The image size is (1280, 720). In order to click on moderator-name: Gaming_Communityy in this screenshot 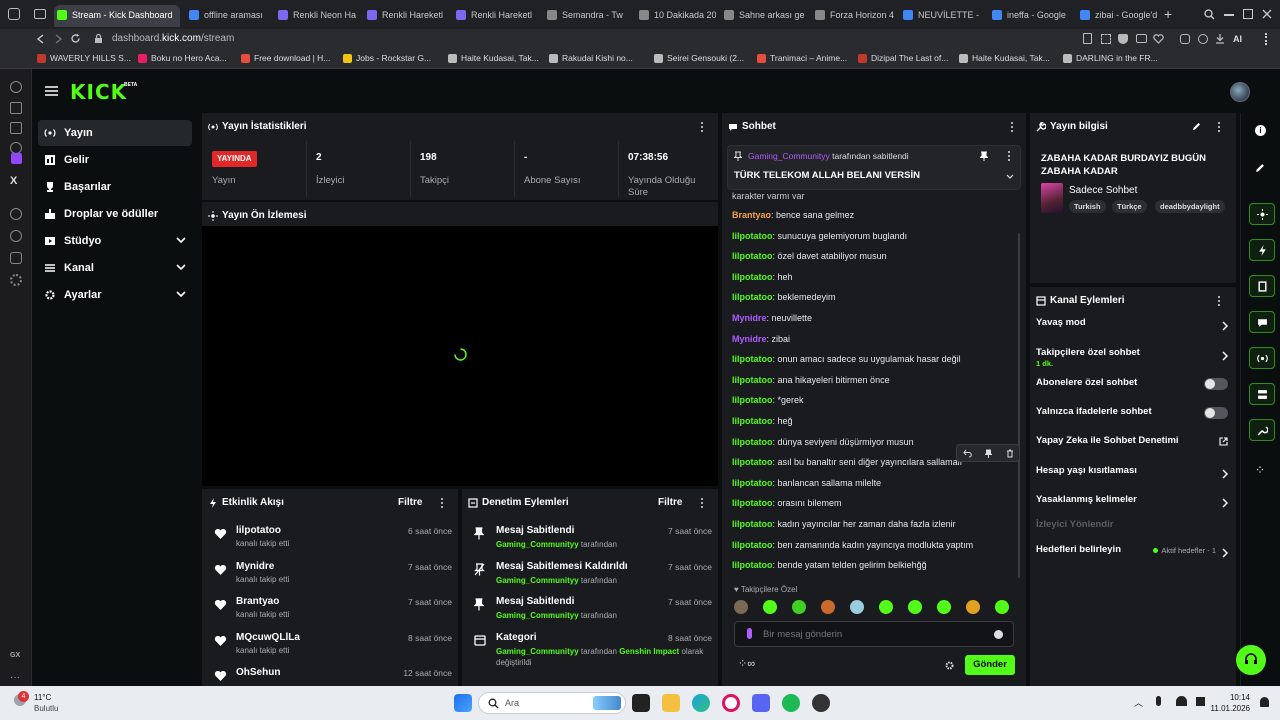, I will do `click(537, 615)`.